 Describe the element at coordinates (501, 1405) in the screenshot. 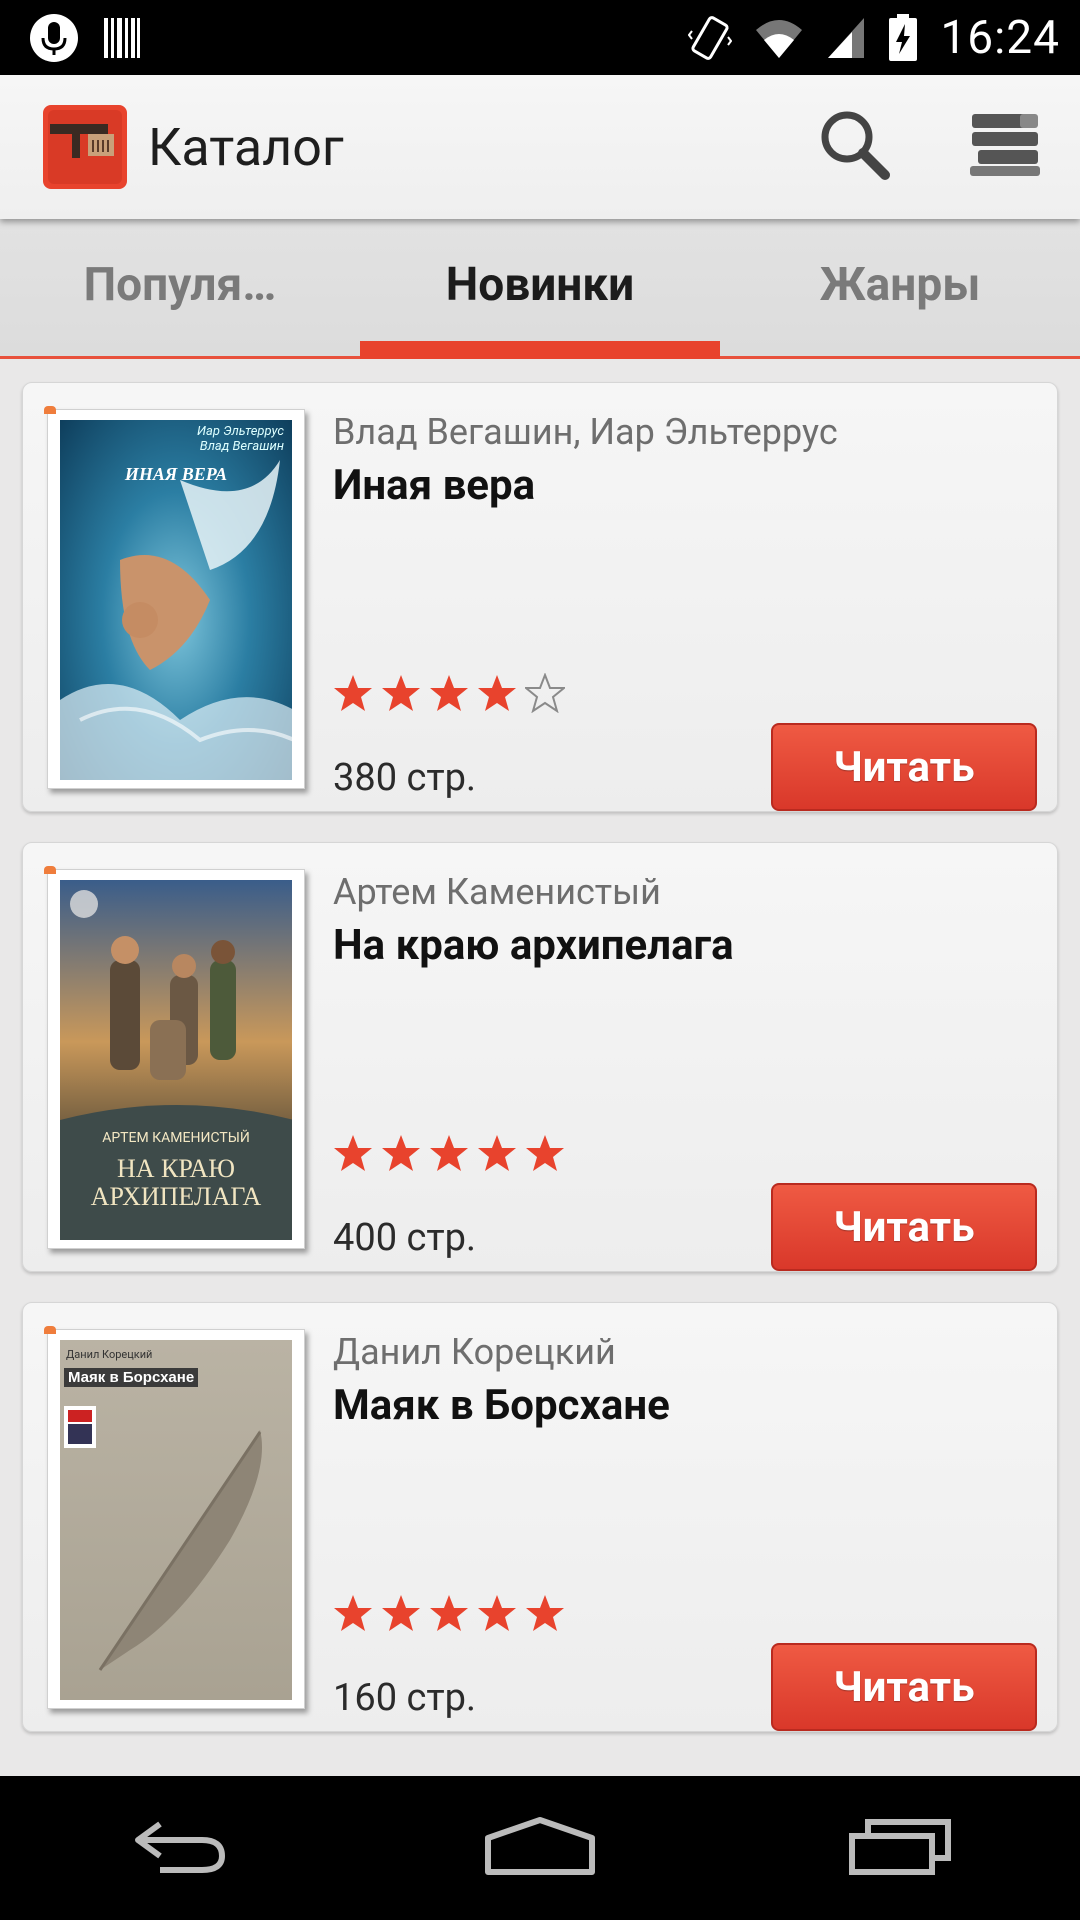

I see `book-title: Маяк в Борсхане` at that location.